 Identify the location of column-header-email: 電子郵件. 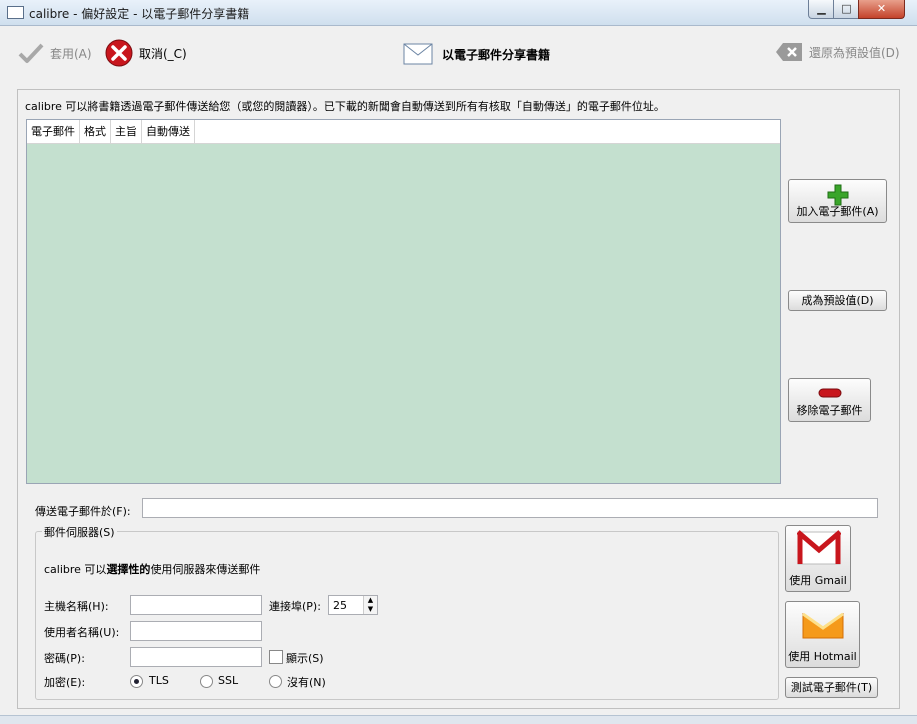
(53, 131).